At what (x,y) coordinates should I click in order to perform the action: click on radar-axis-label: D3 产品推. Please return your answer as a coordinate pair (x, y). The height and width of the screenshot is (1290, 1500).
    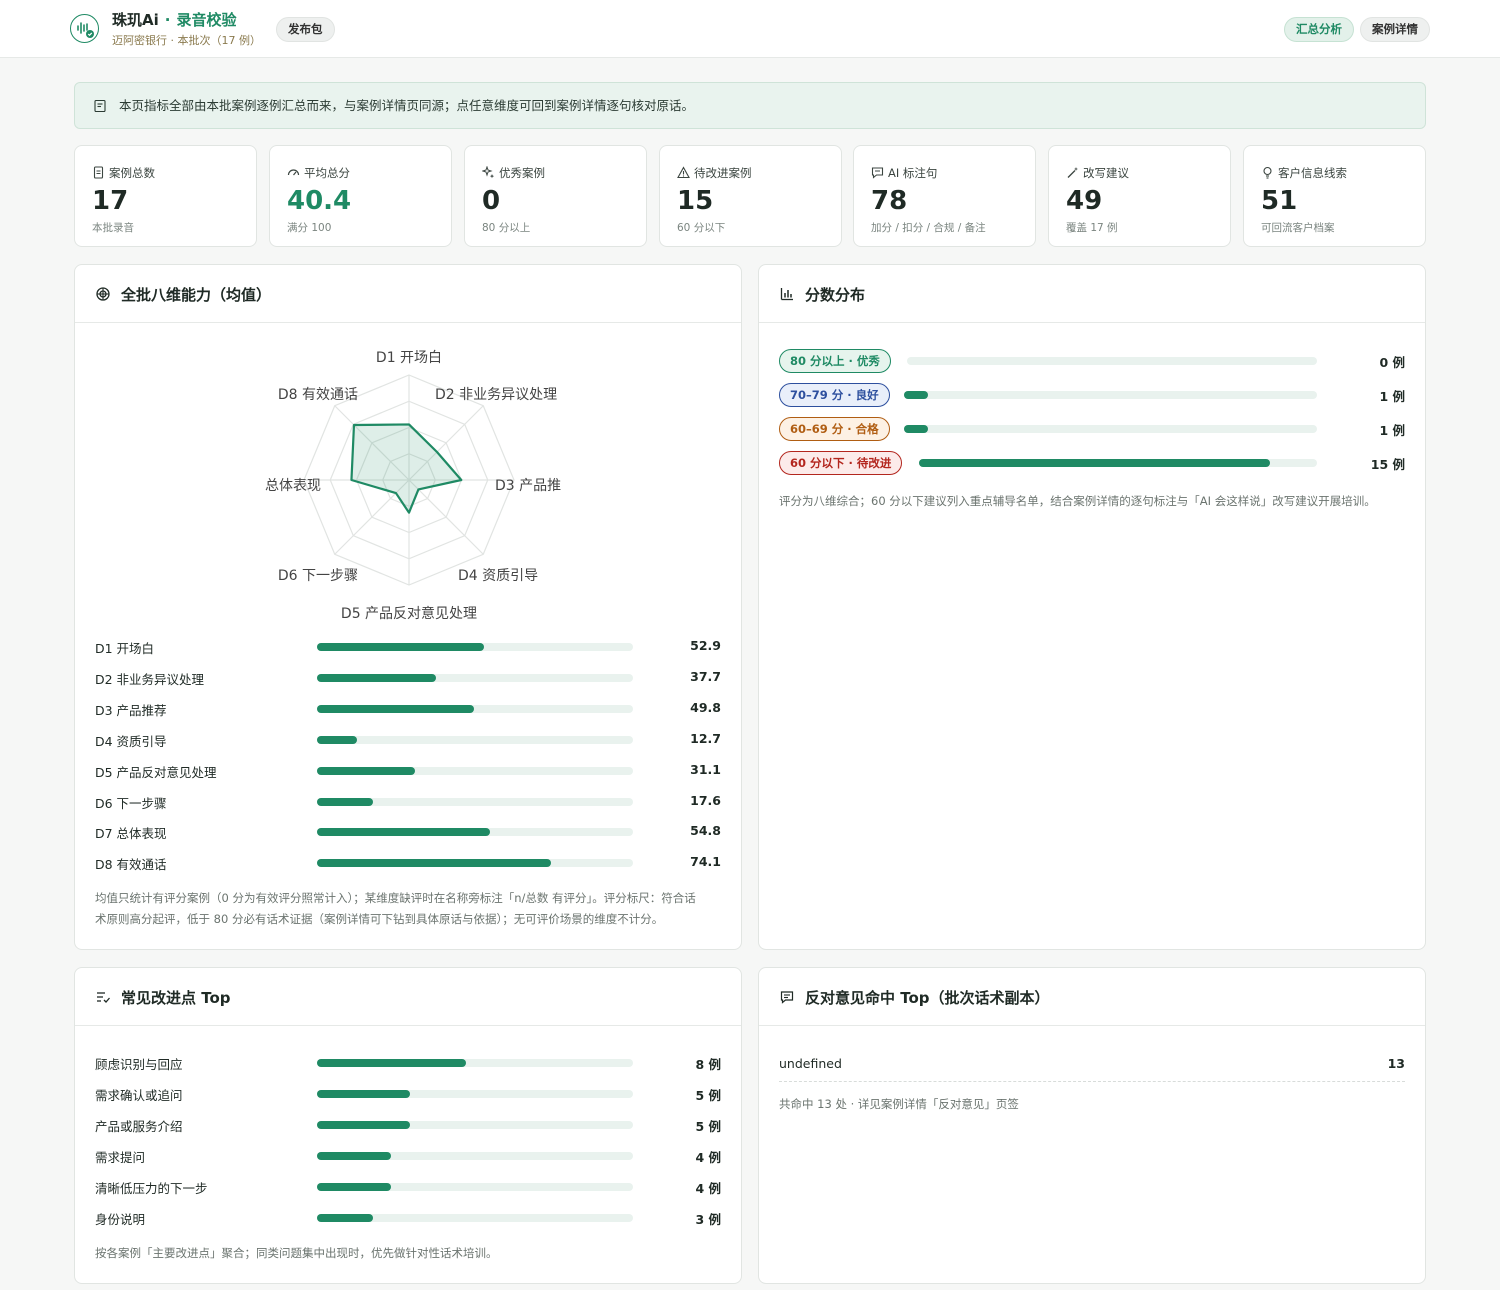
    Looking at the image, I should click on (528, 486).